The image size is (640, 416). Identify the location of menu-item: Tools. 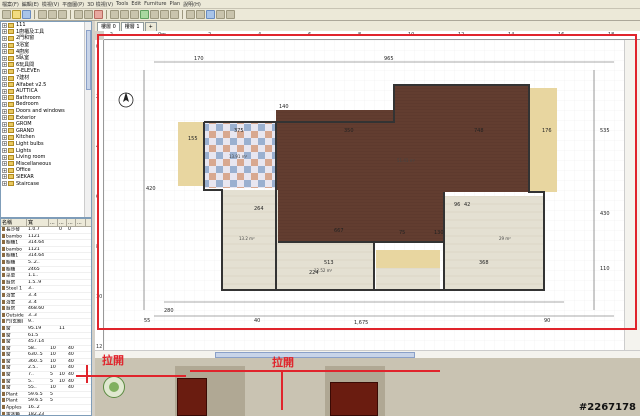
(122, 4).